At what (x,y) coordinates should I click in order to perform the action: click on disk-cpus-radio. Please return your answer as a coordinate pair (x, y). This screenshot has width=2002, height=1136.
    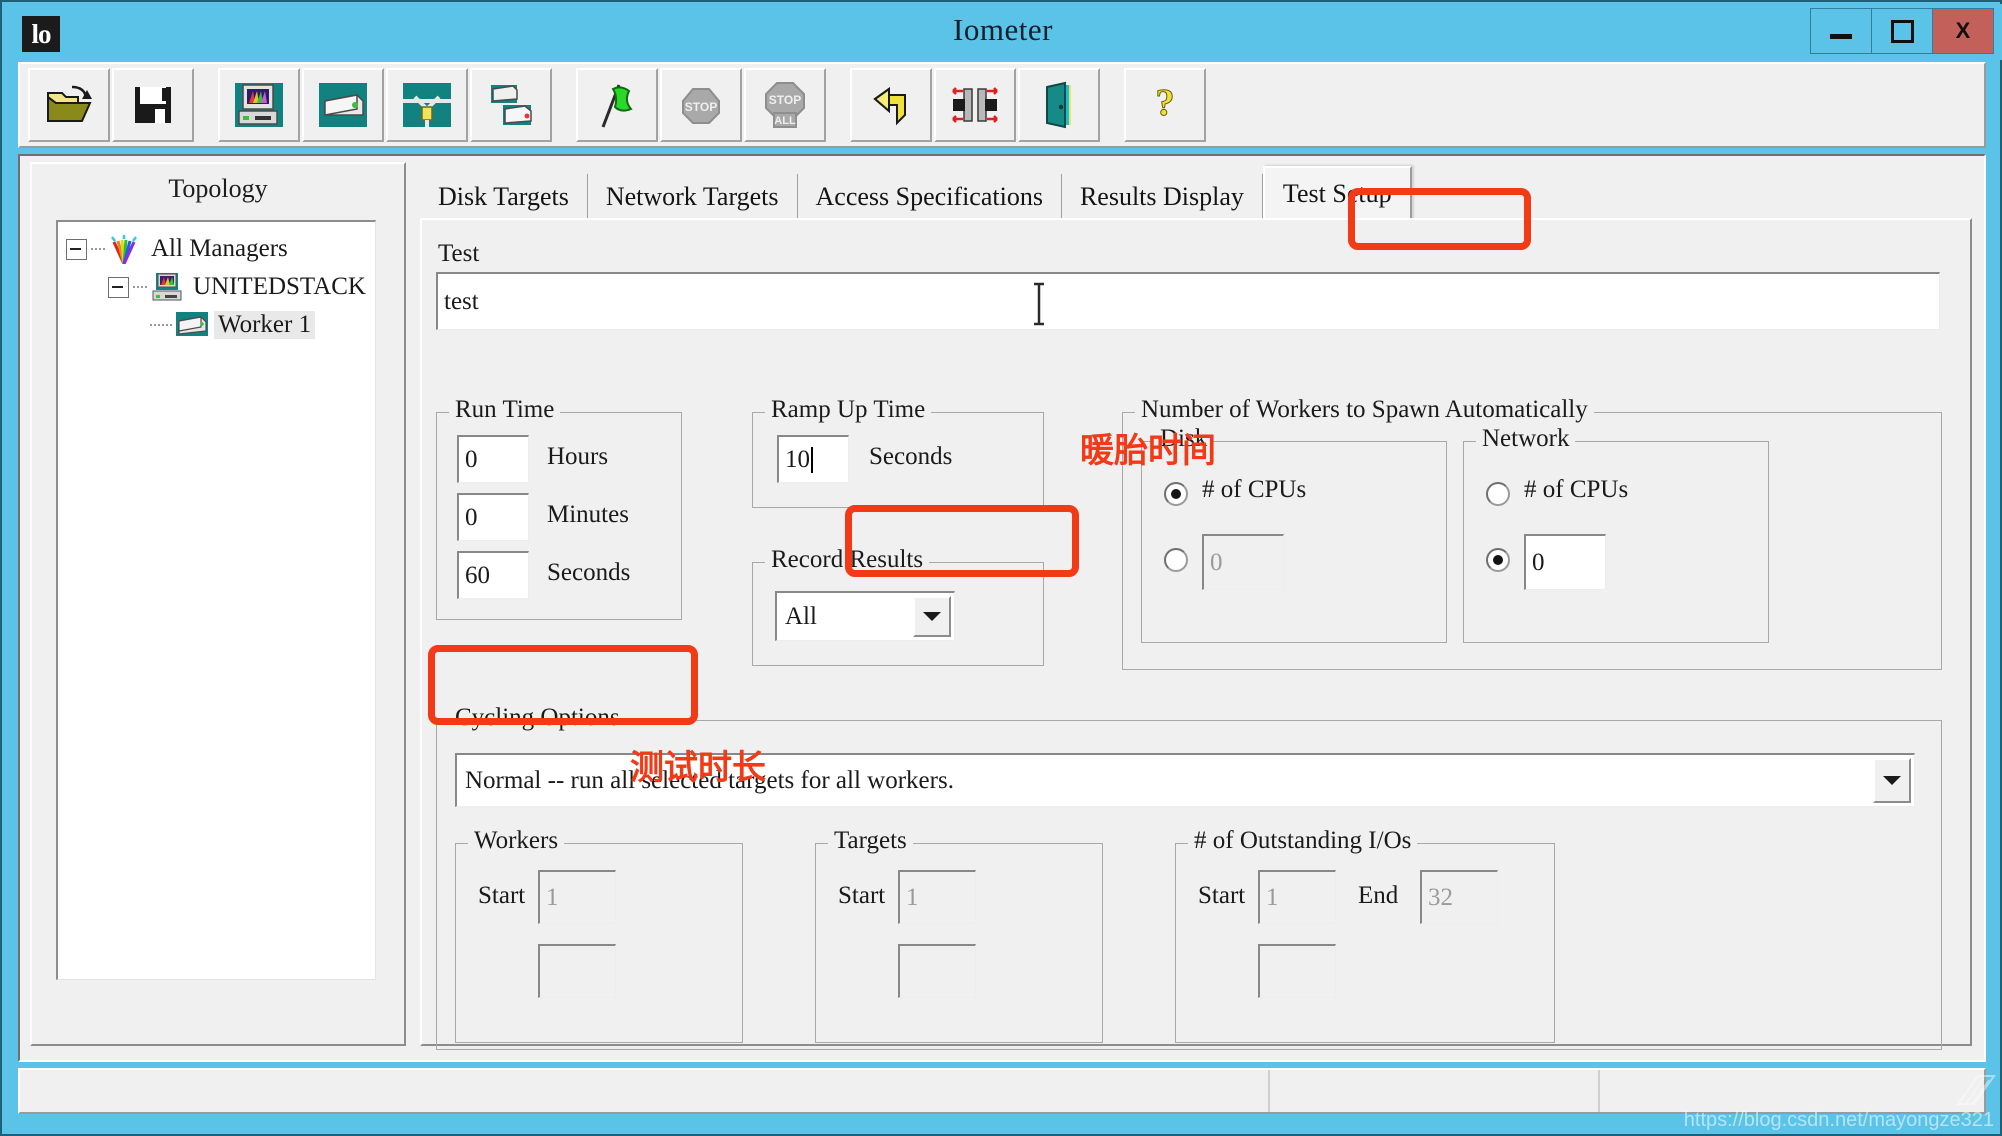
    Looking at the image, I should click on (1176, 494).